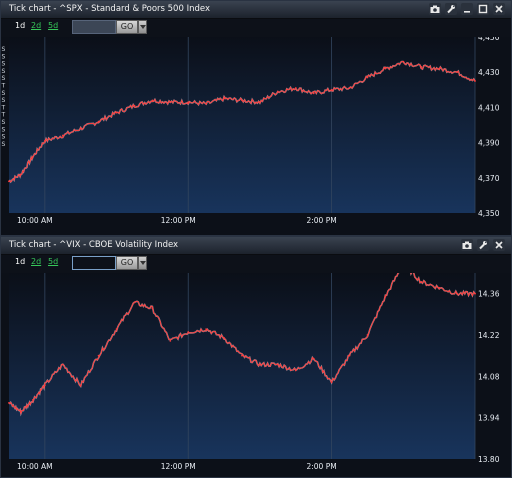  I want to click on x-axis-strip, so click(256, 224).